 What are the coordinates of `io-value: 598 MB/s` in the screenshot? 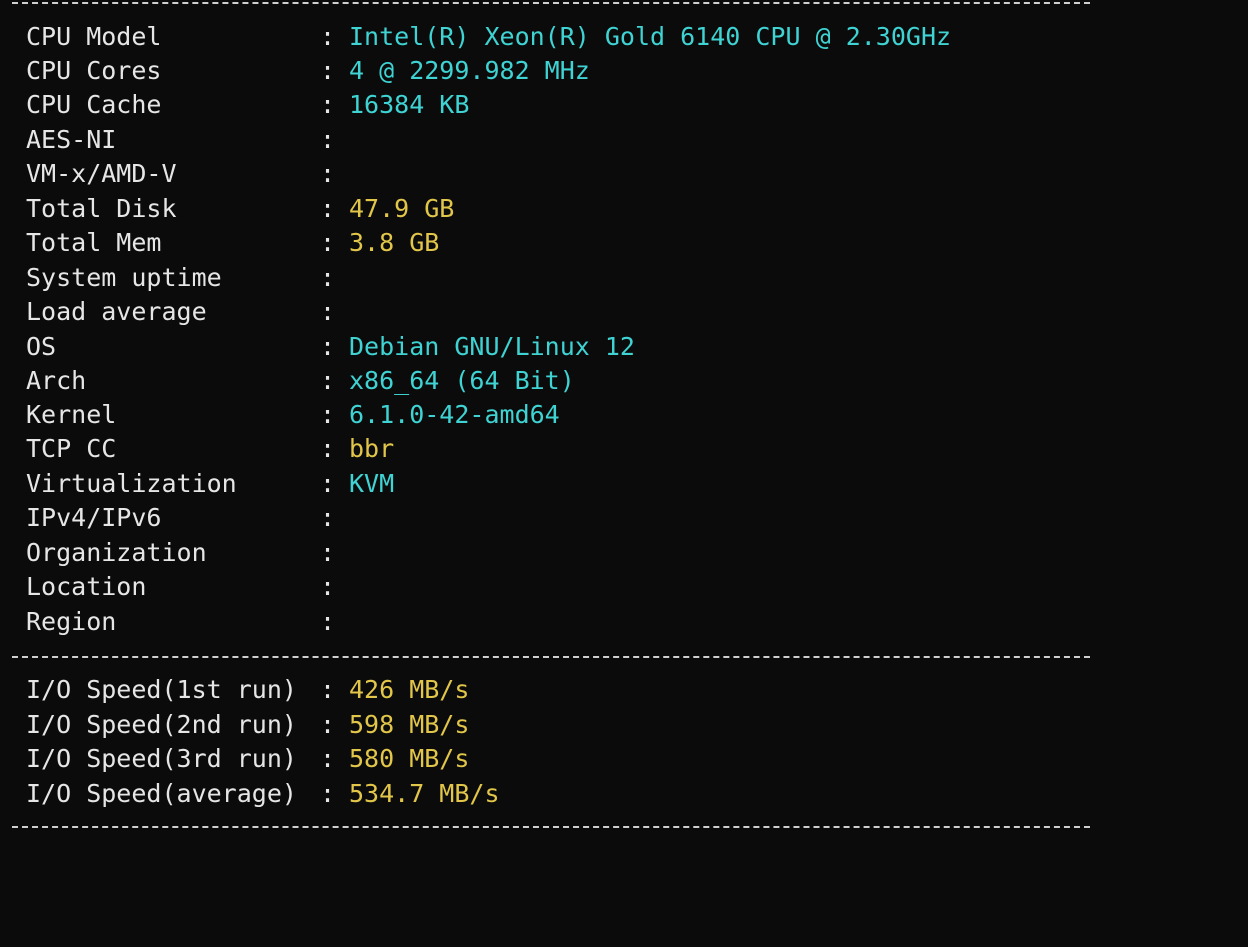 It's located at (409, 724).